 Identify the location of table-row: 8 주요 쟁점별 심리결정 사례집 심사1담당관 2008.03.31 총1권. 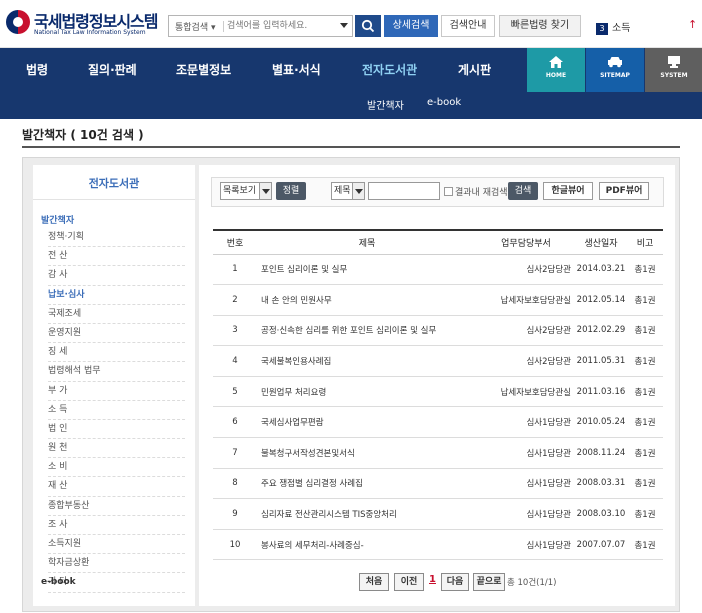
(438, 484).